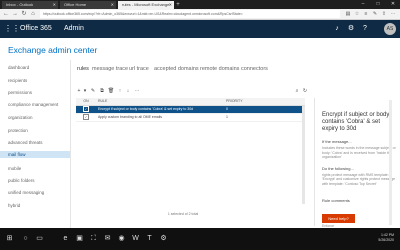  I want to click on refresh-list-icon: ↻, so click(305, 91).